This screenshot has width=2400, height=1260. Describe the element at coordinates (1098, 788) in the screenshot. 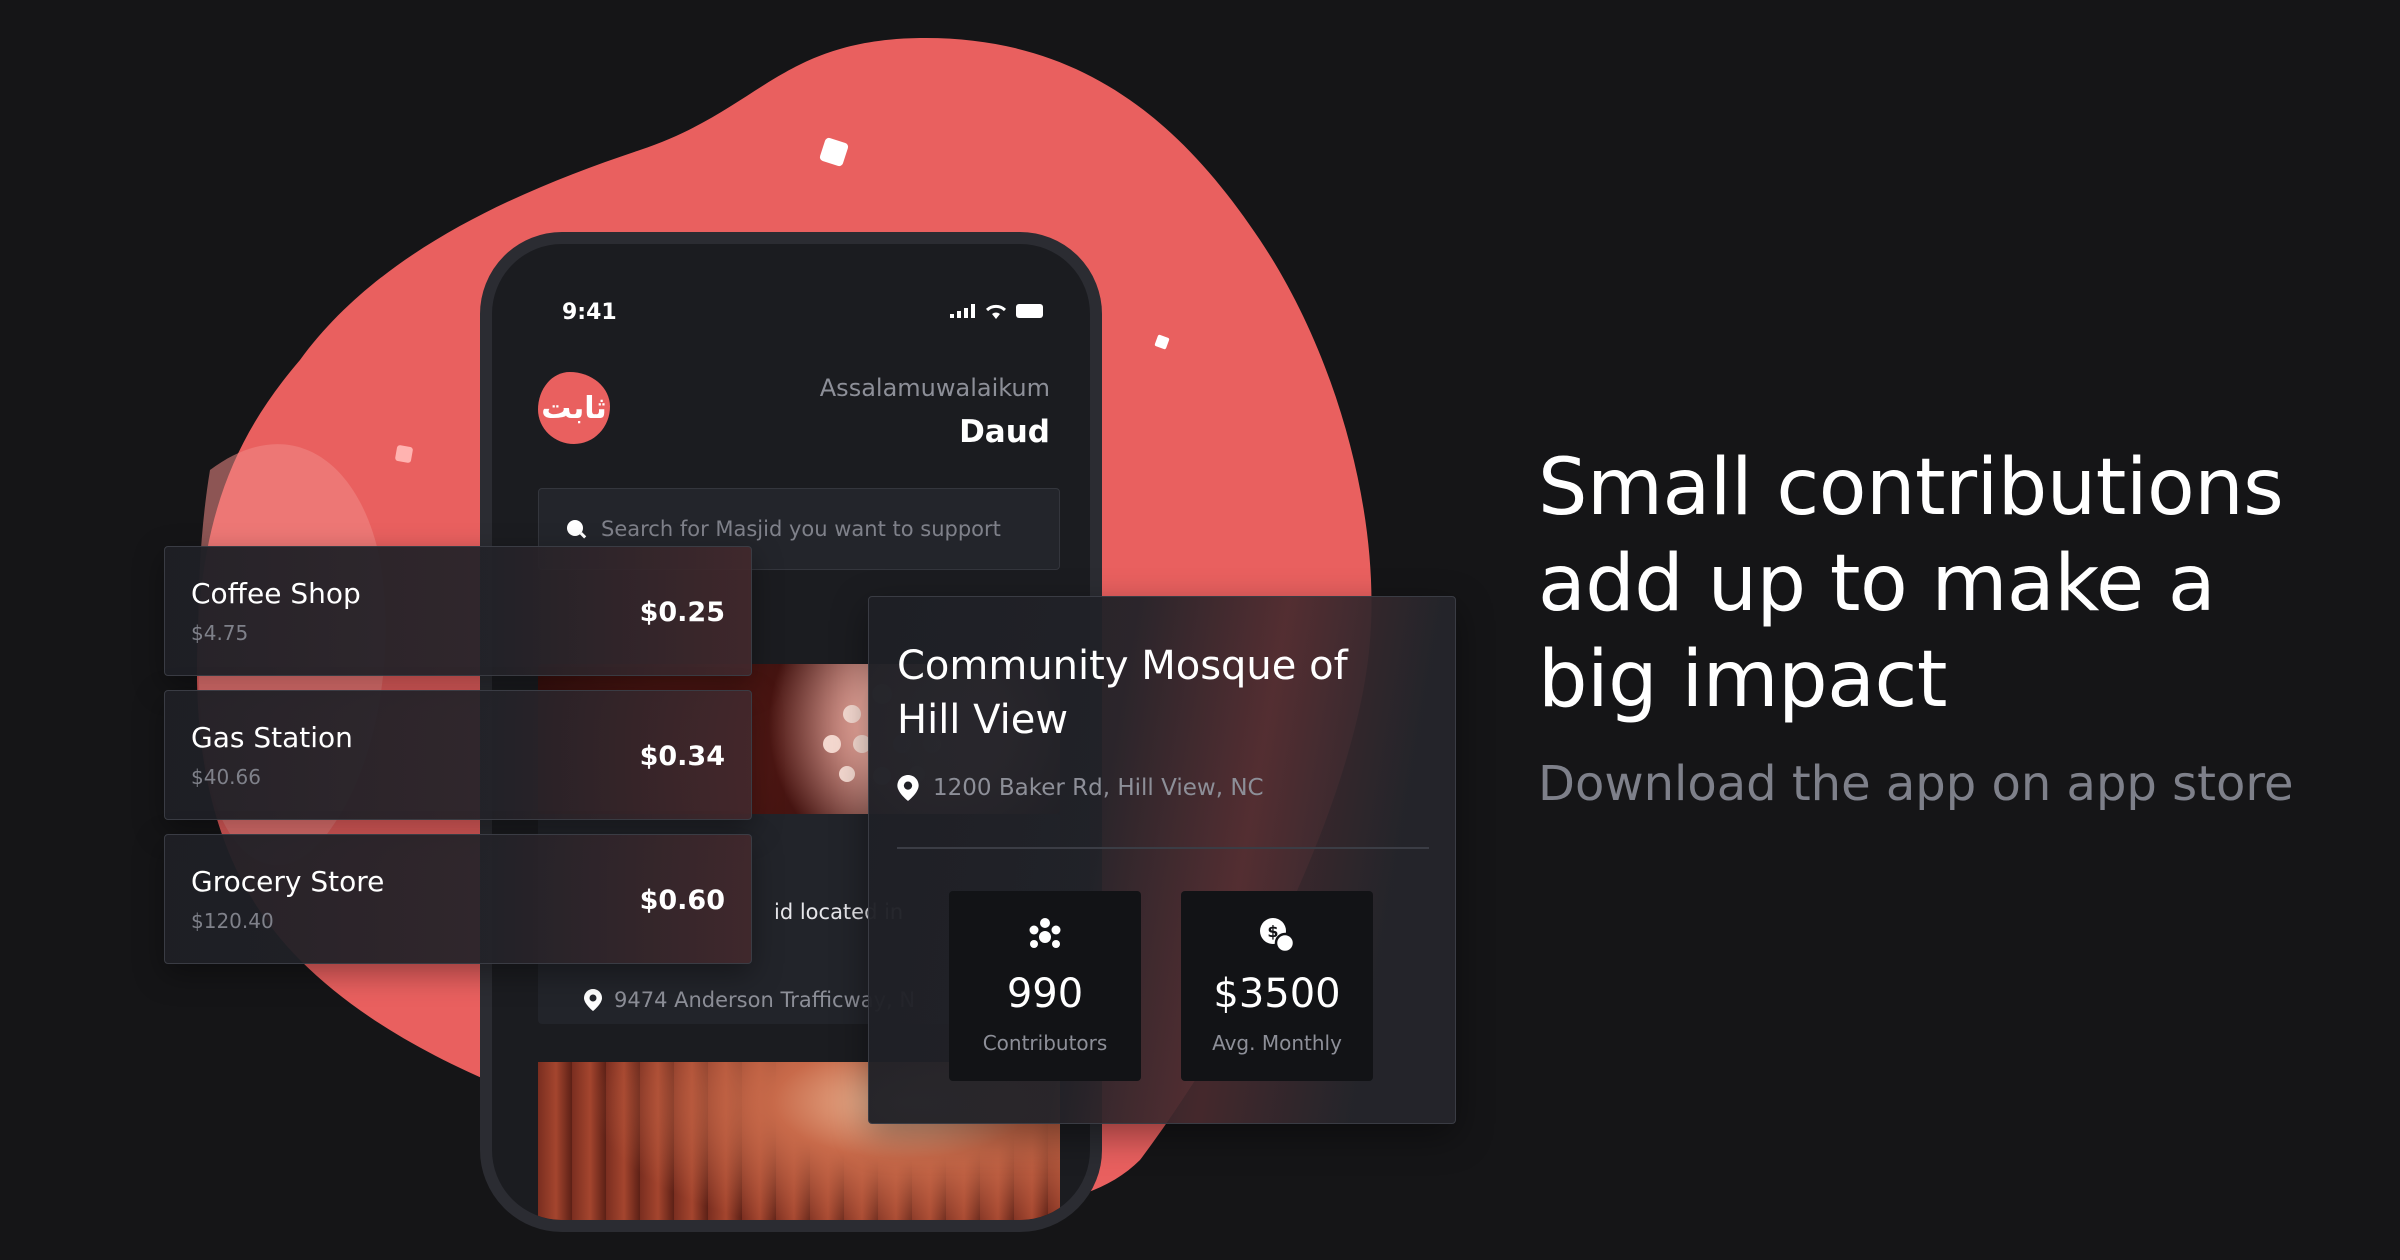

I see `mosque-address: 1200 Baker Rd, Hill View, NC` at that location.